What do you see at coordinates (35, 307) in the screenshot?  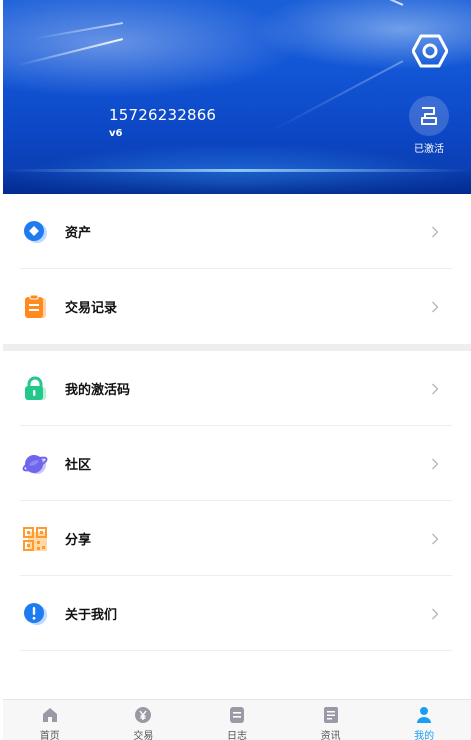 I see `clipboard-icon` at bounding box center [35, 307].